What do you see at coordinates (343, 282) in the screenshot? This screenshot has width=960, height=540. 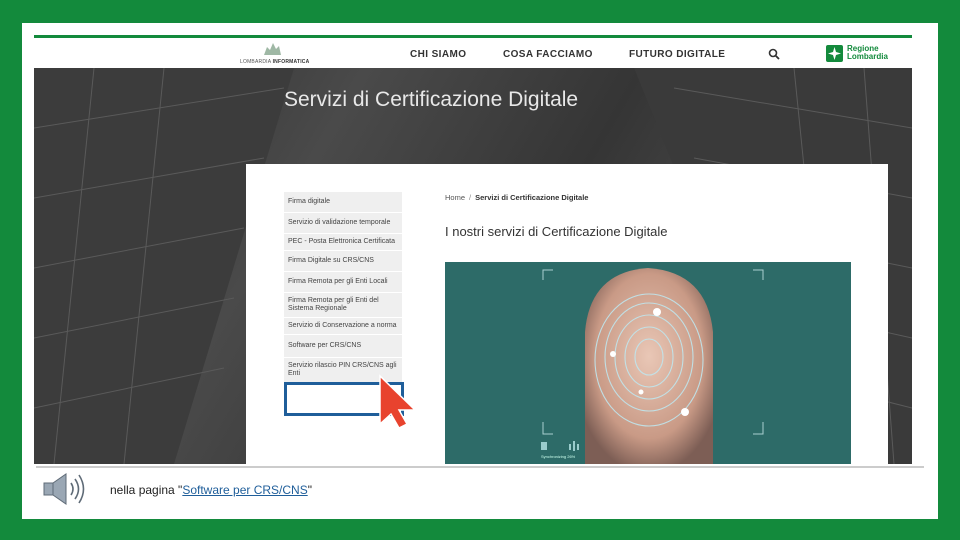 I see `sidebar-item-firma-remota-enti-locali: Firma Remota per gli Enti Locali` at bounding box center [343, 282].